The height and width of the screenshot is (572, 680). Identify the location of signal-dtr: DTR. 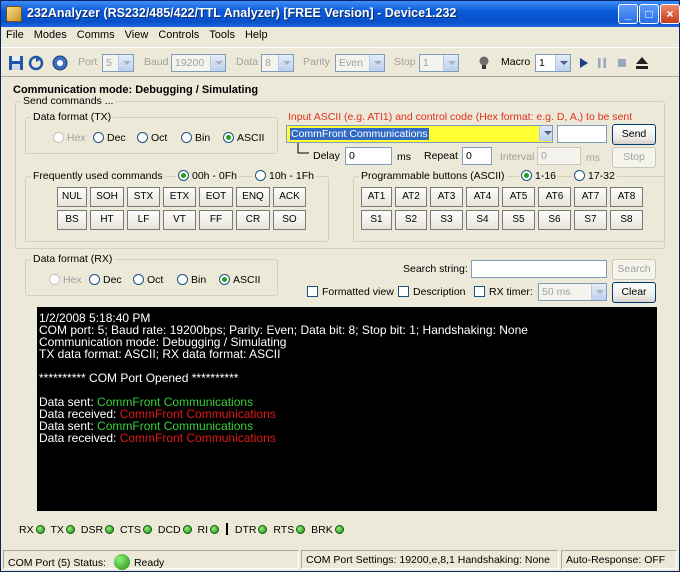
(251, 530).